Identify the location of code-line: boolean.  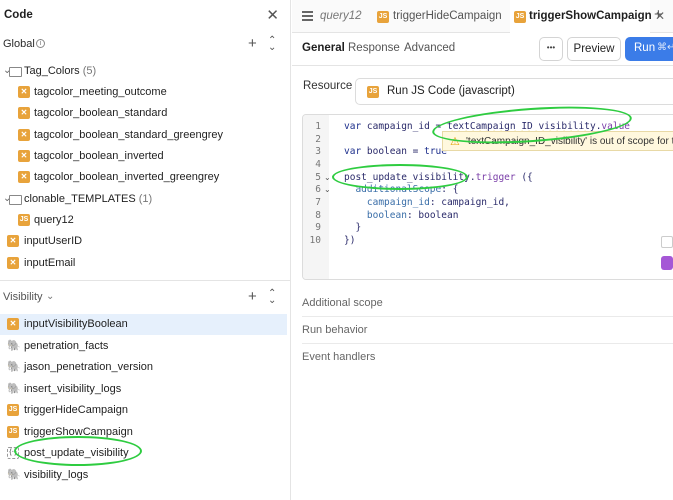
(412, 215).